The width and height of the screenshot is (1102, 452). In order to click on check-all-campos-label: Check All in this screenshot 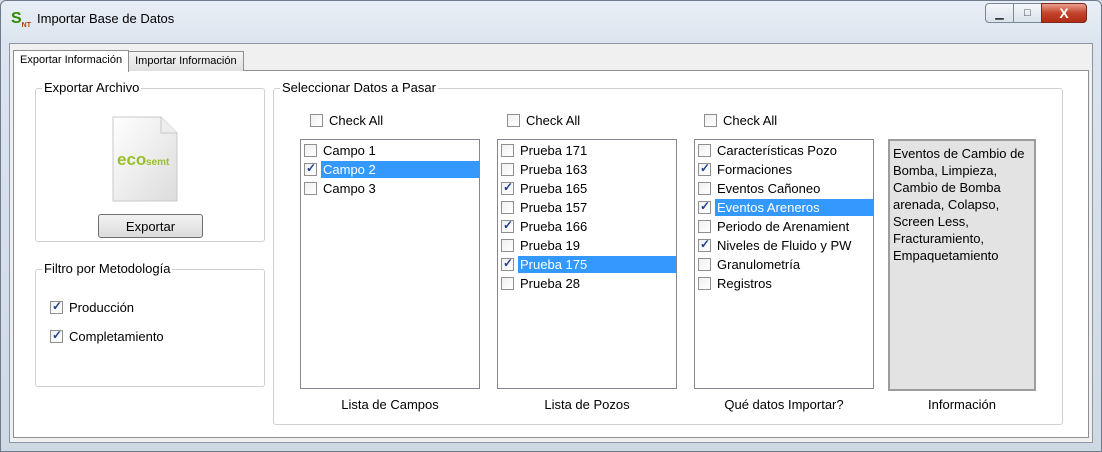, I will do `click(356, 120)`.